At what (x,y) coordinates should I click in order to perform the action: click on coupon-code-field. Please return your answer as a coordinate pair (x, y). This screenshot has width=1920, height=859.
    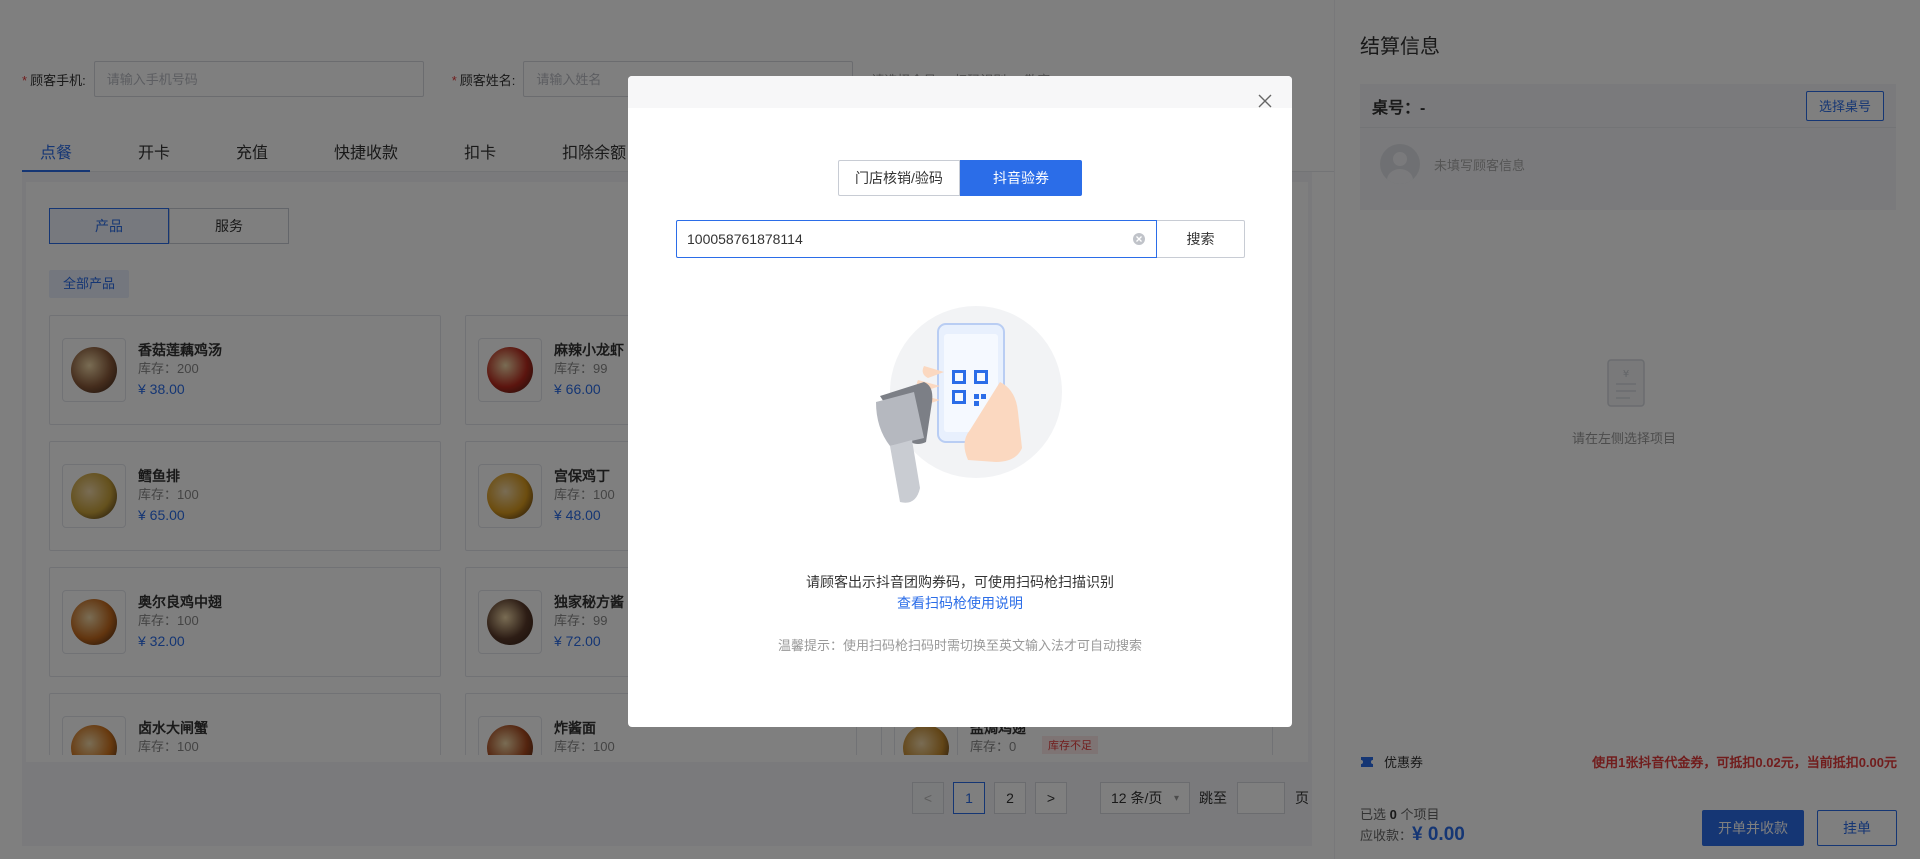
    Looking at the image, I should click on (916, 239).